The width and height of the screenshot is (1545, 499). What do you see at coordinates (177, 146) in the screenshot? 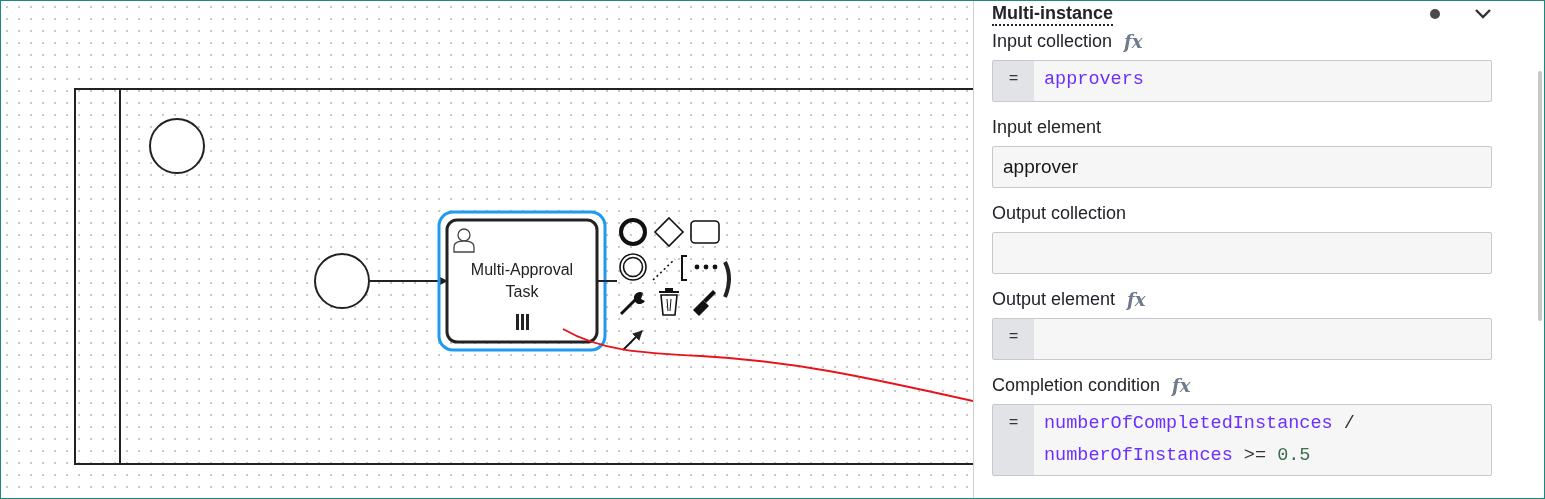
I see `event-circle` at bounding box center [177, 146].